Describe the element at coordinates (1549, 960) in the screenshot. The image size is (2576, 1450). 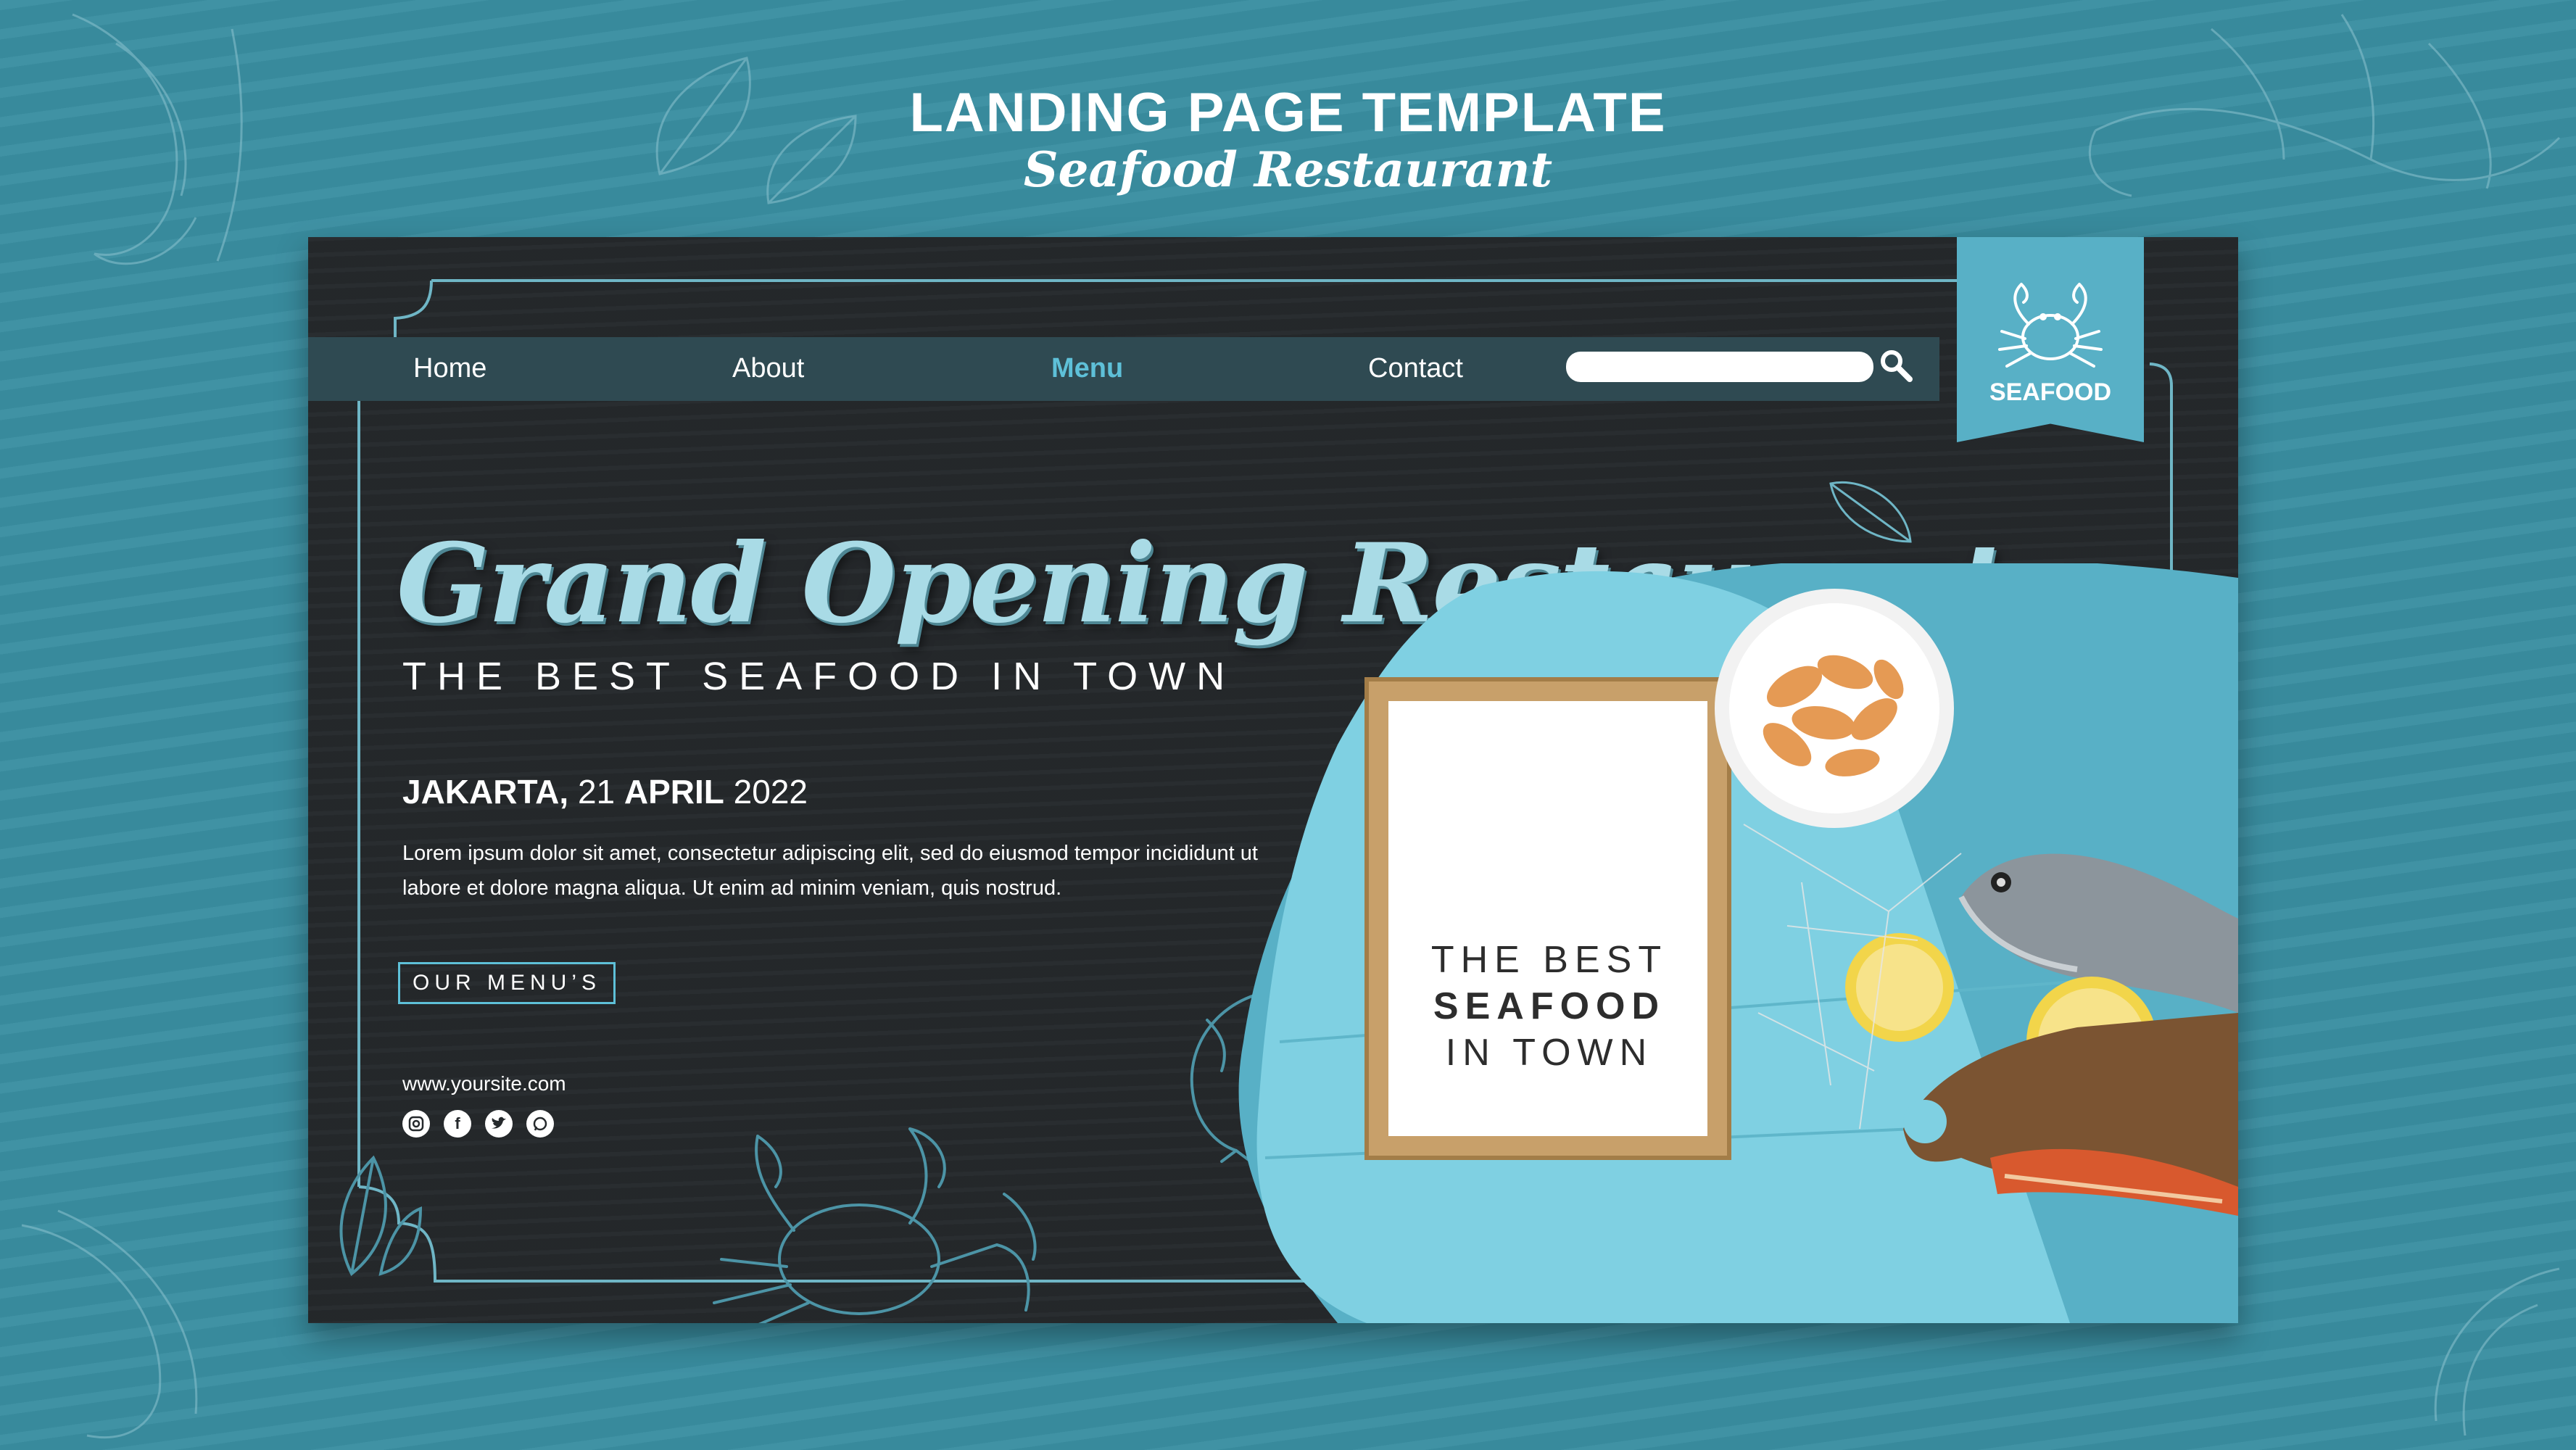
I see `sign-line-1: THE BEST` at that location.